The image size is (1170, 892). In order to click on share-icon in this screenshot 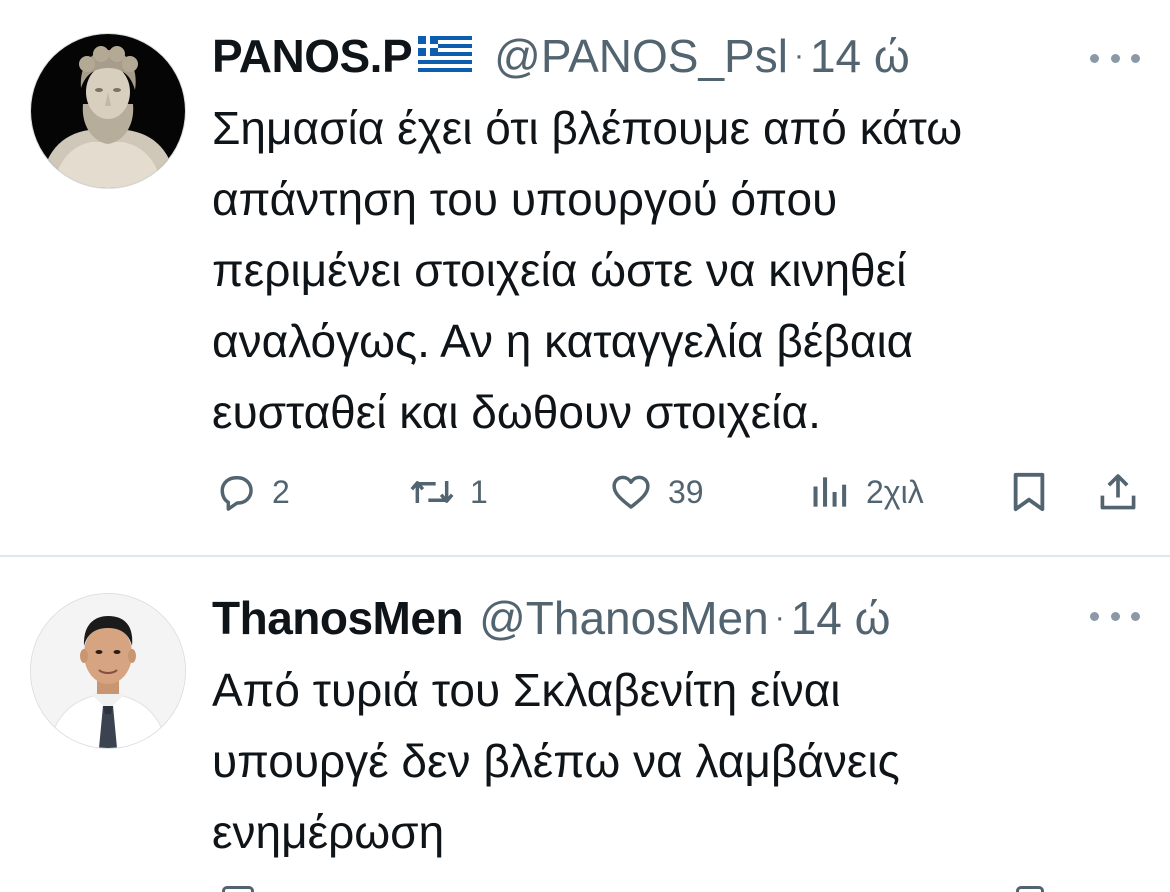, I will do `click(1118, 492)`.